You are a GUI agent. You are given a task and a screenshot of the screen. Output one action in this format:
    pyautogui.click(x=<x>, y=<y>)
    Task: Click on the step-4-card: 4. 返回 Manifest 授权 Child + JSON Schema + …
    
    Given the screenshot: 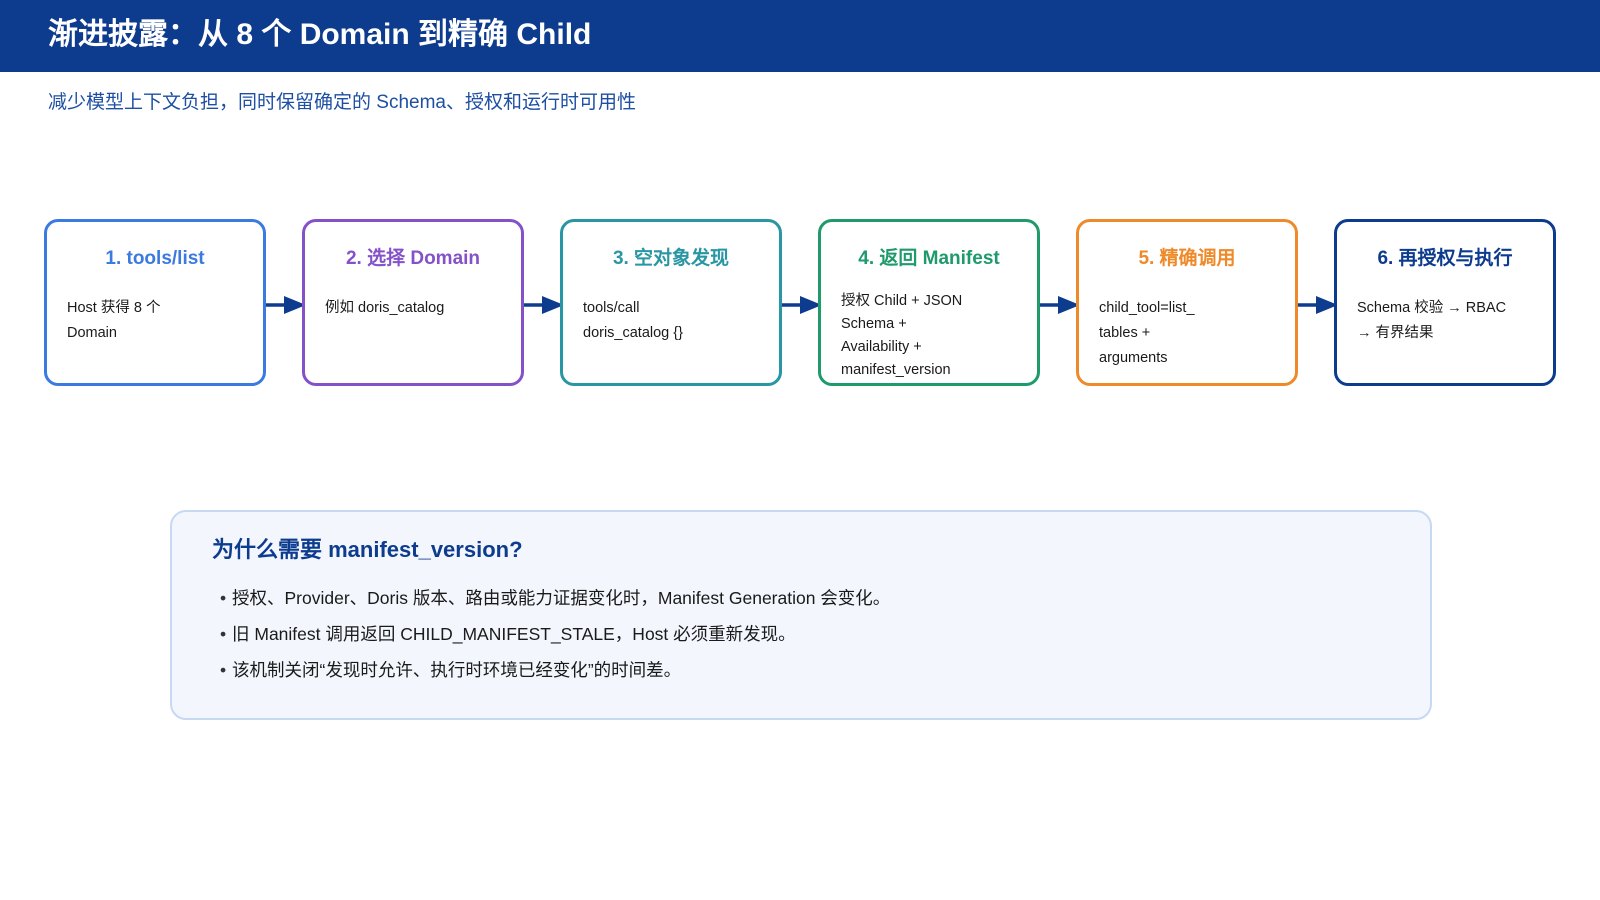 What is the action you would take?
    pyautogui.click(x=929, y=302)
    